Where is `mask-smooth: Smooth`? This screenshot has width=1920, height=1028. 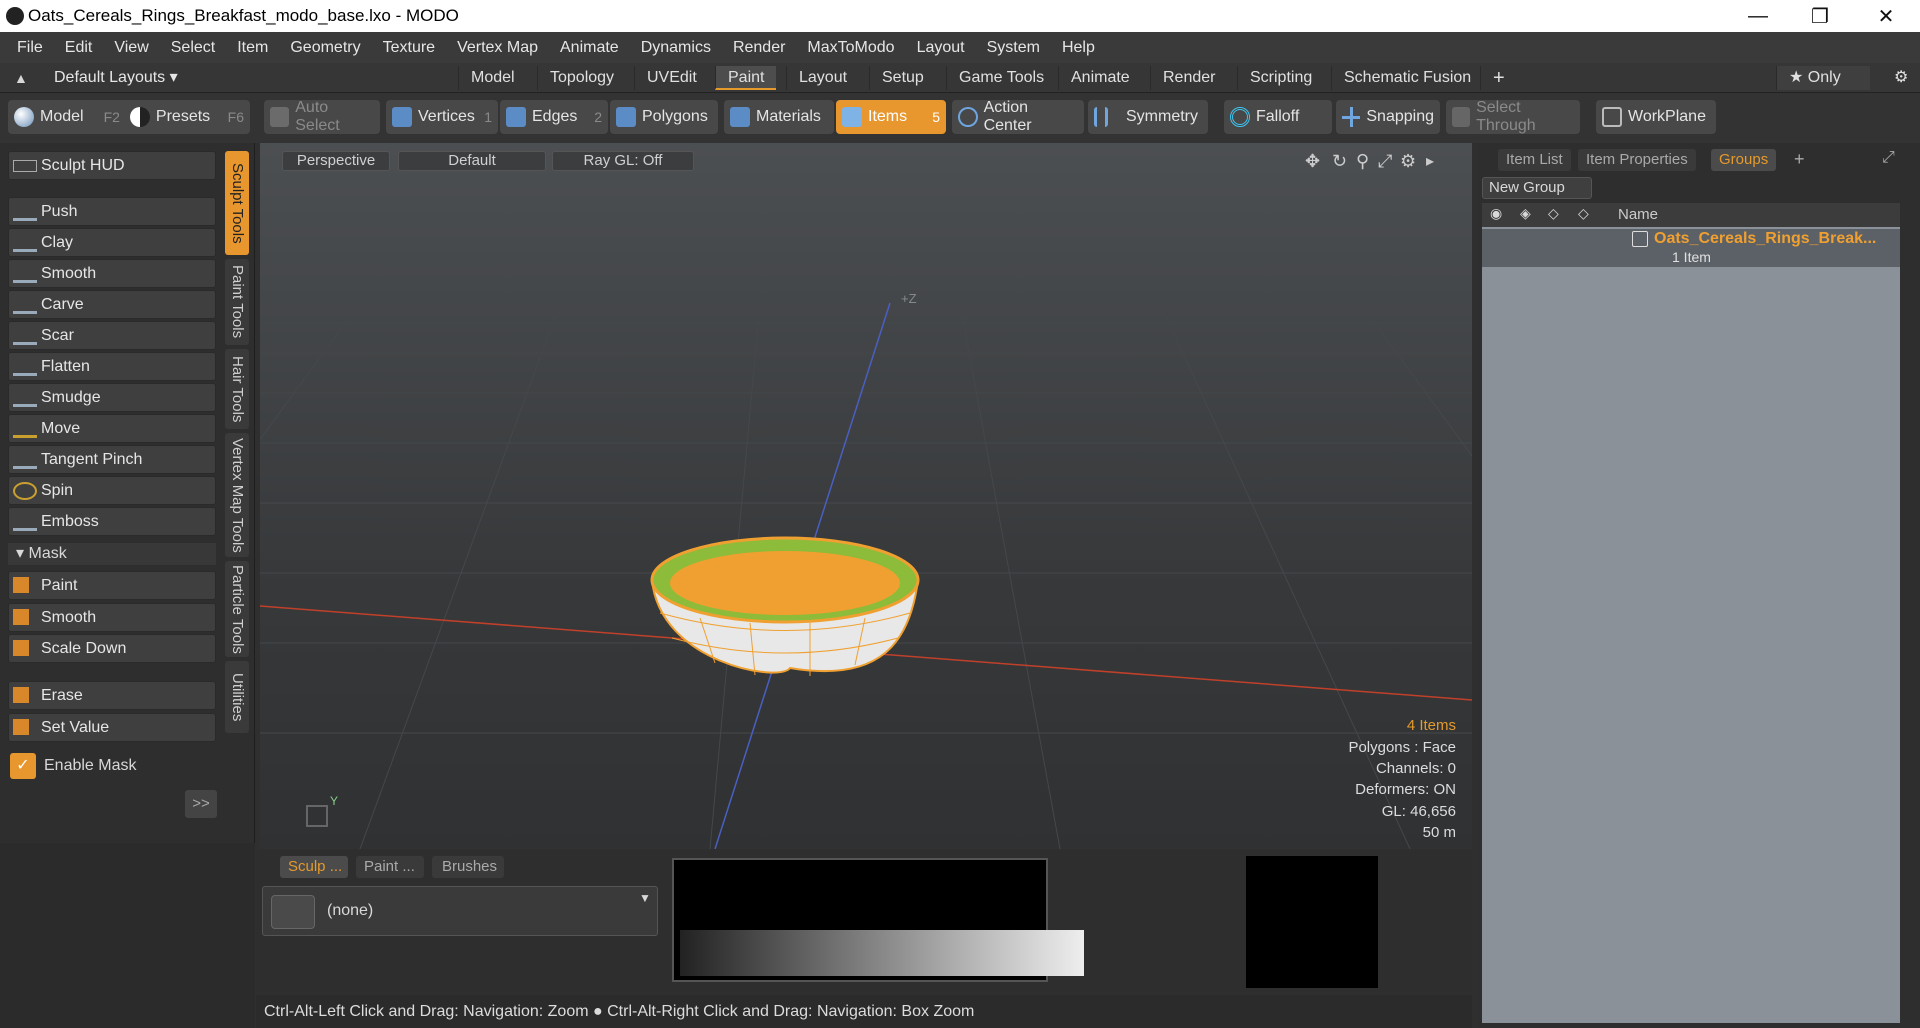 mask-smooth: Smooth is located at coordinates (112, 617).